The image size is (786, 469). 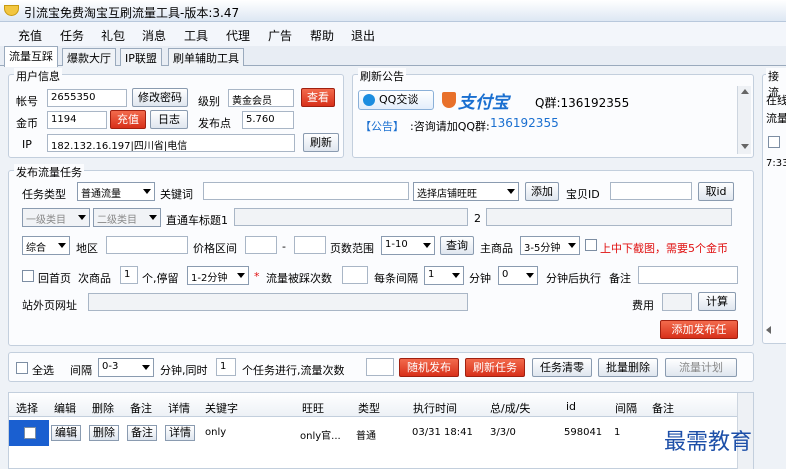 I want to click on price-min-input, so click(x=261, y=245).